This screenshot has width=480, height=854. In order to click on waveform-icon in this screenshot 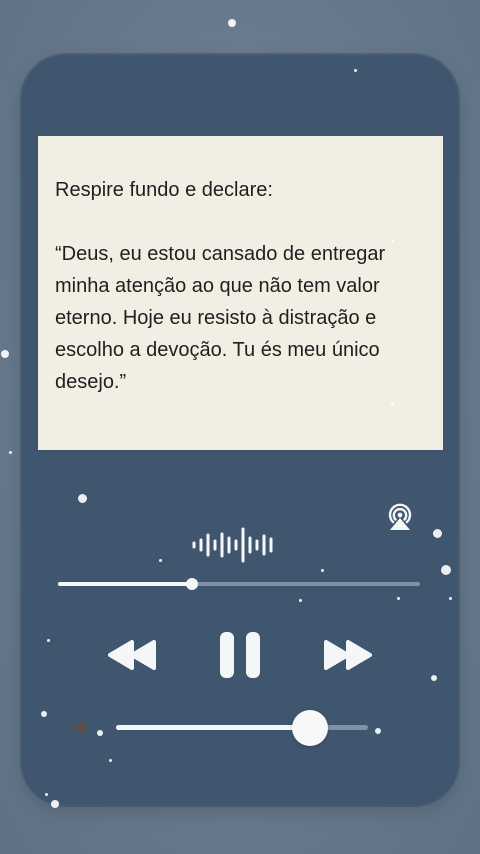, I will do `click(232, 545)`.